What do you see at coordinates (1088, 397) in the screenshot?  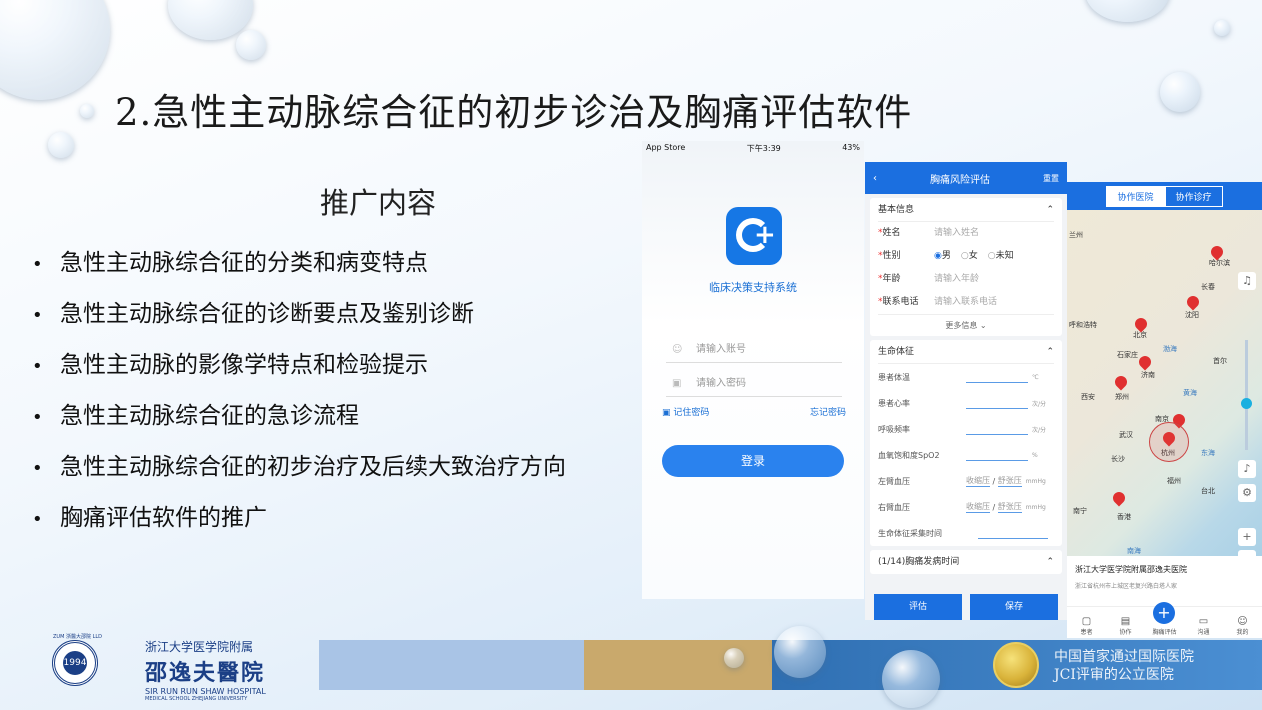 I see `city-label: 西安` at bounding box center [1088, 397].